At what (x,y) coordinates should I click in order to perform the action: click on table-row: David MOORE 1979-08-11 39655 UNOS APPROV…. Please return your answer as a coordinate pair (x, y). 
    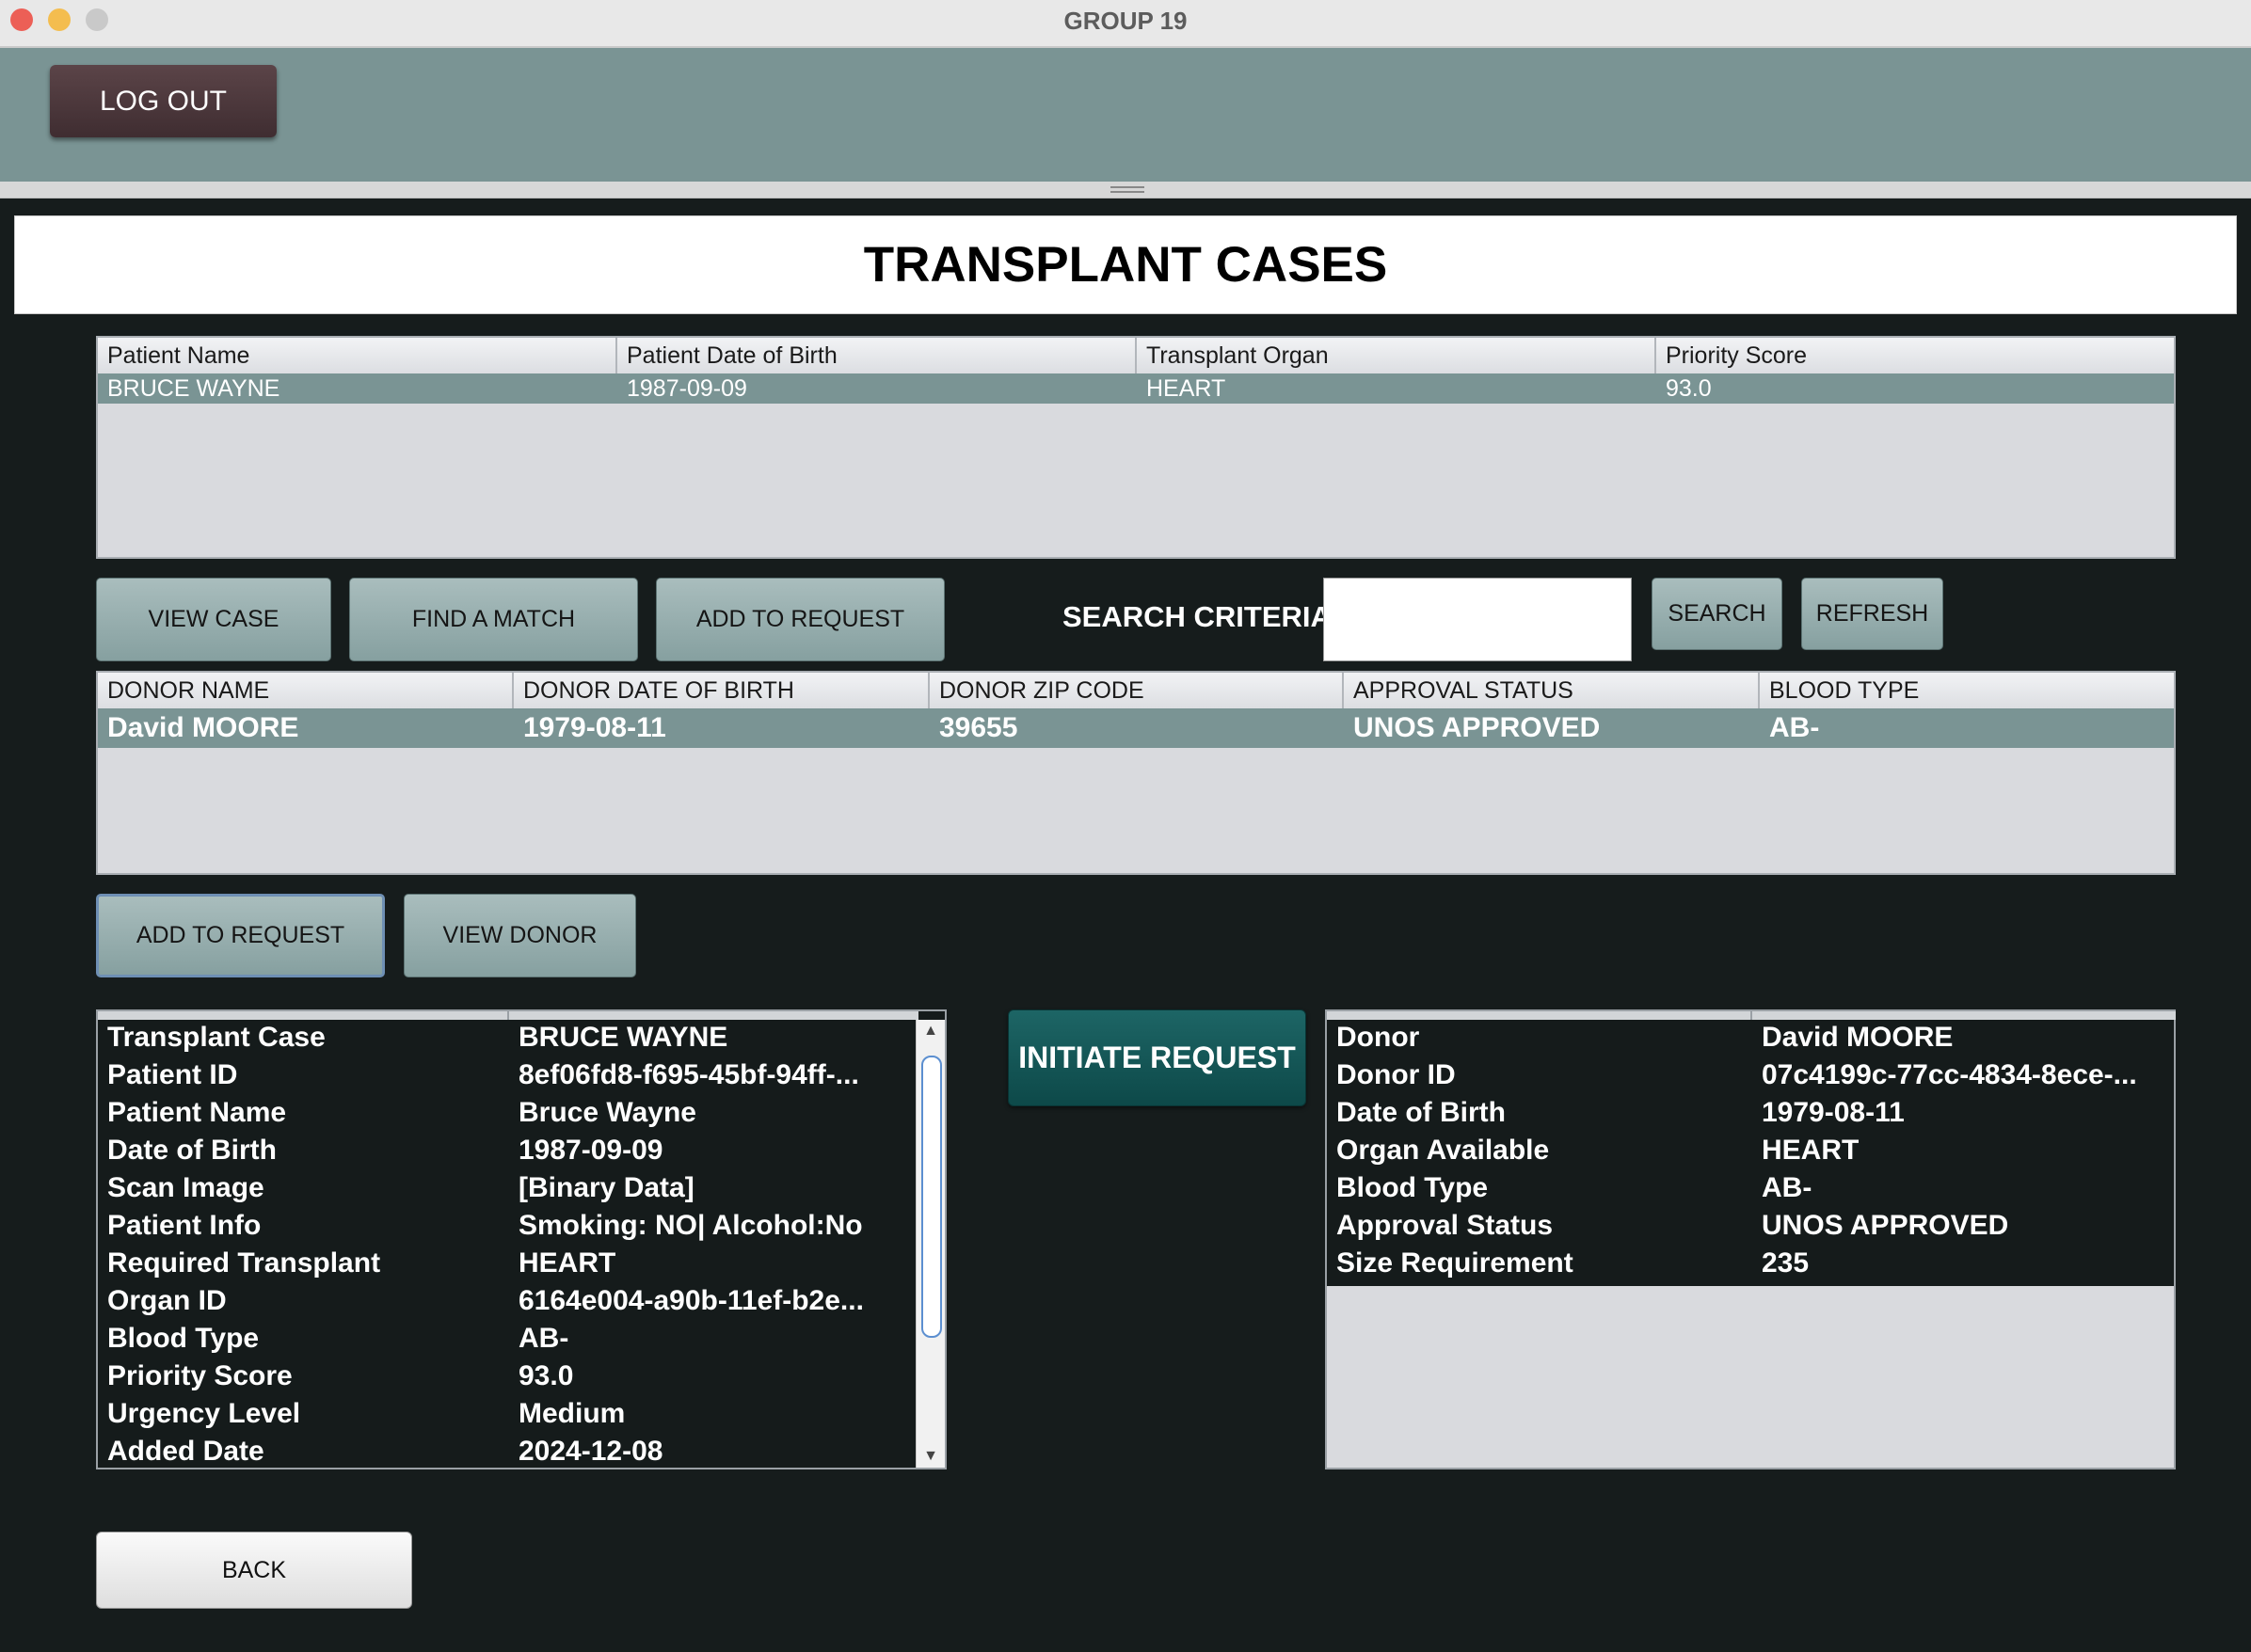
    Looking at the image, I should click on (1136, 728).